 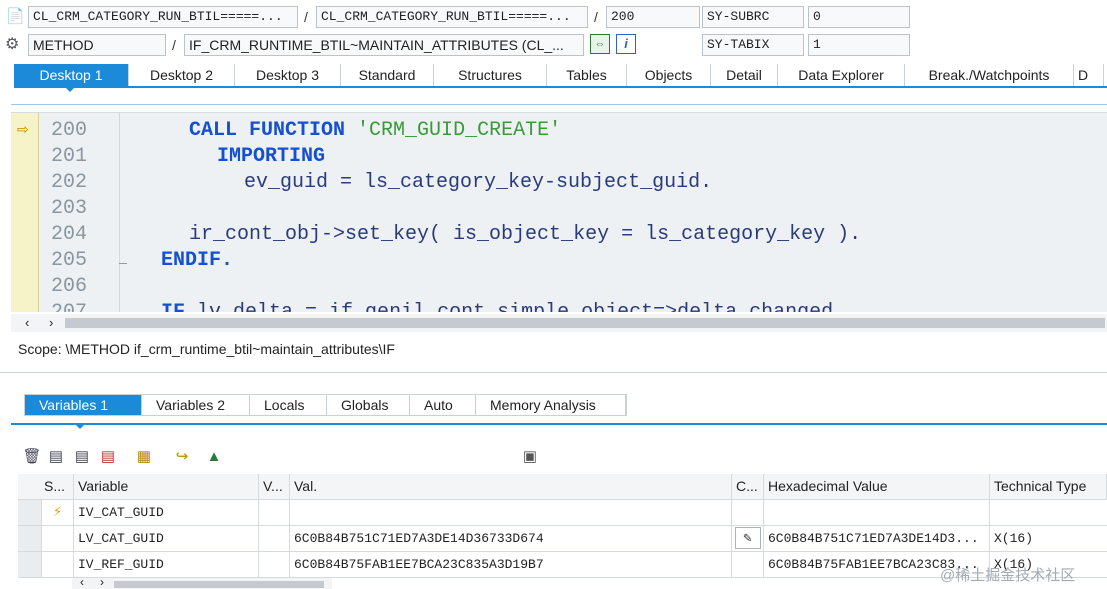 I want to click on pane-top-line, so click(x=559, y=104).